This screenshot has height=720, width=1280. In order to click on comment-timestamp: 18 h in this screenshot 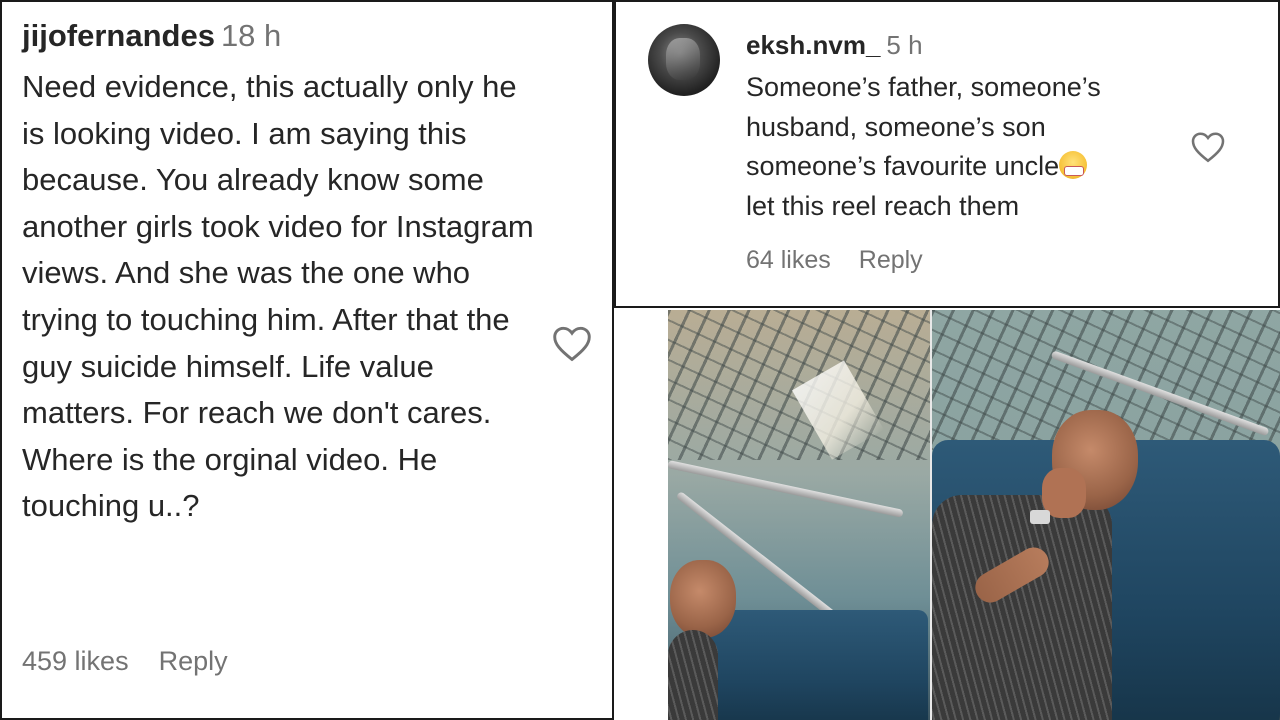, I will do `click(251, 35)`.